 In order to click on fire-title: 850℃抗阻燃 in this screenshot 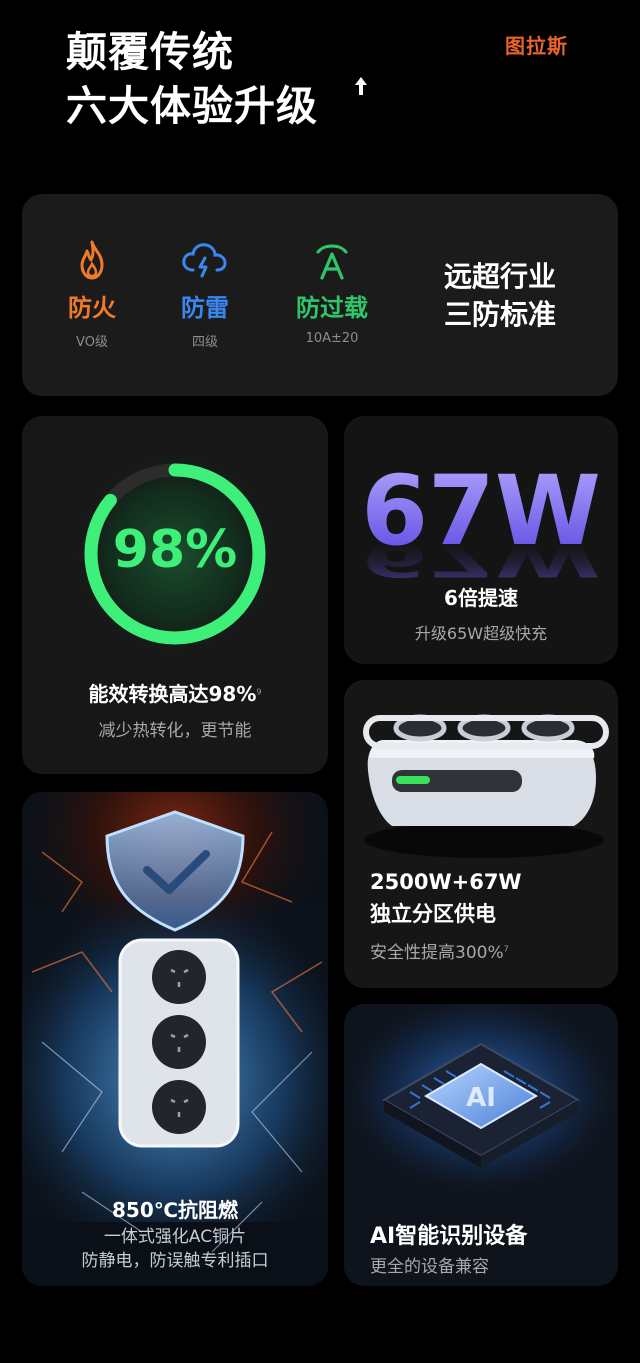, I will do `click(175, 1210)`.